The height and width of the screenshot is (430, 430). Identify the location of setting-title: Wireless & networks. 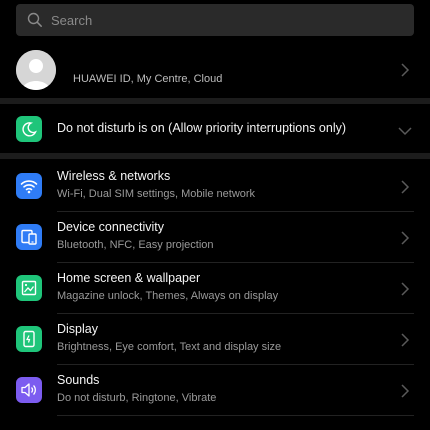
(114, 176).